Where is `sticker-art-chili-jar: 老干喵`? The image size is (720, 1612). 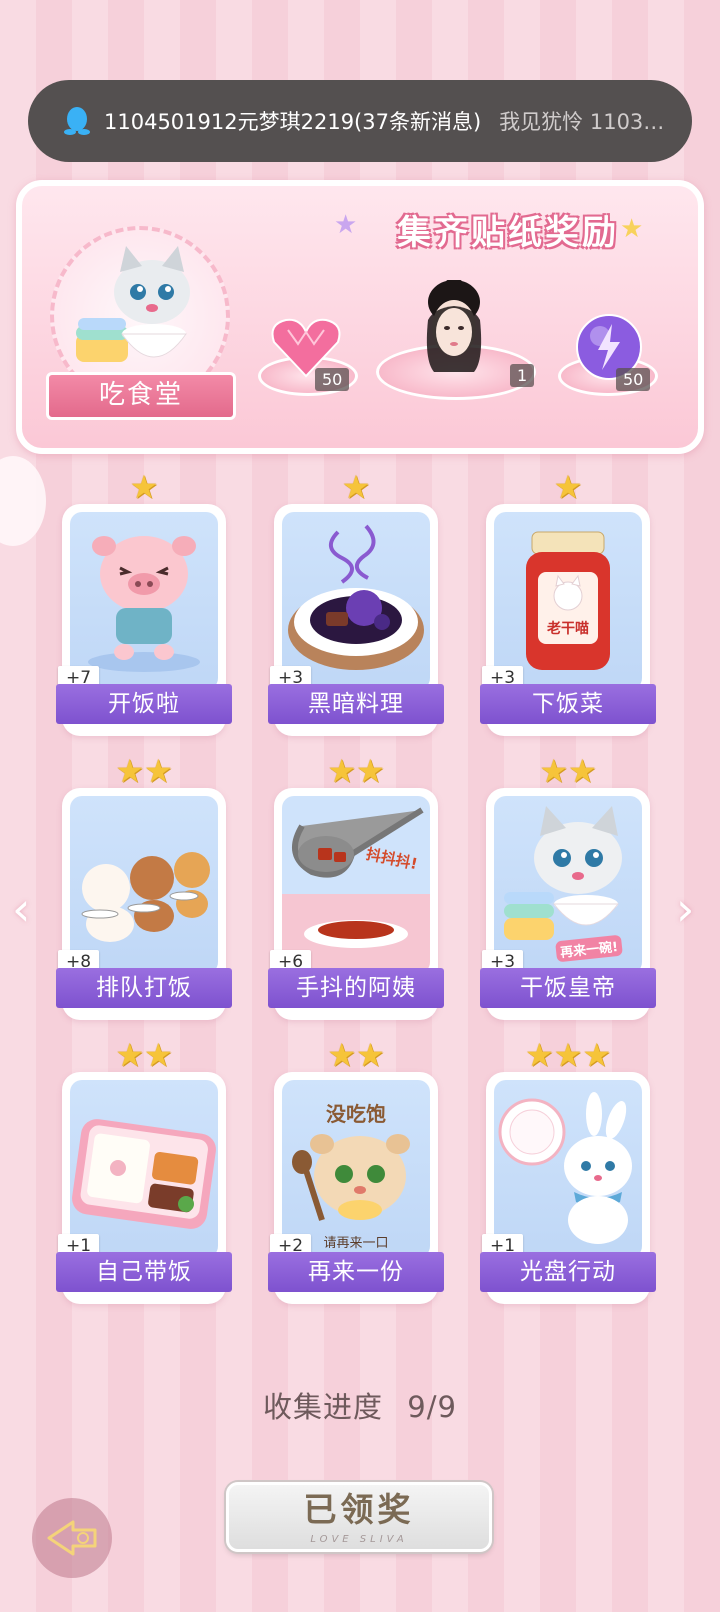
sticker-art-chili-jar: 老干喵 is located at coordinates (568, 601).